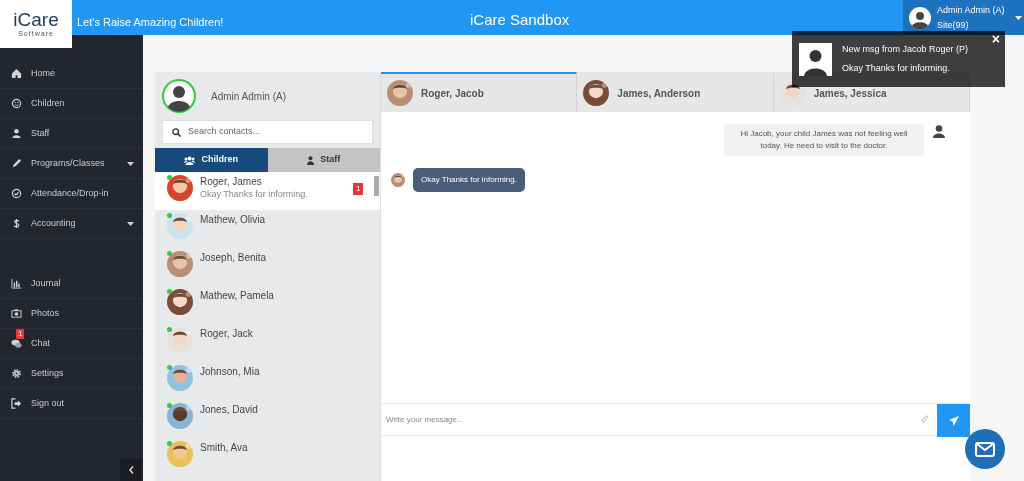 Image resolution: width=1024 pixels, height=481 pixels. I want to click on sidebar-item: Home, so click(71, 74).